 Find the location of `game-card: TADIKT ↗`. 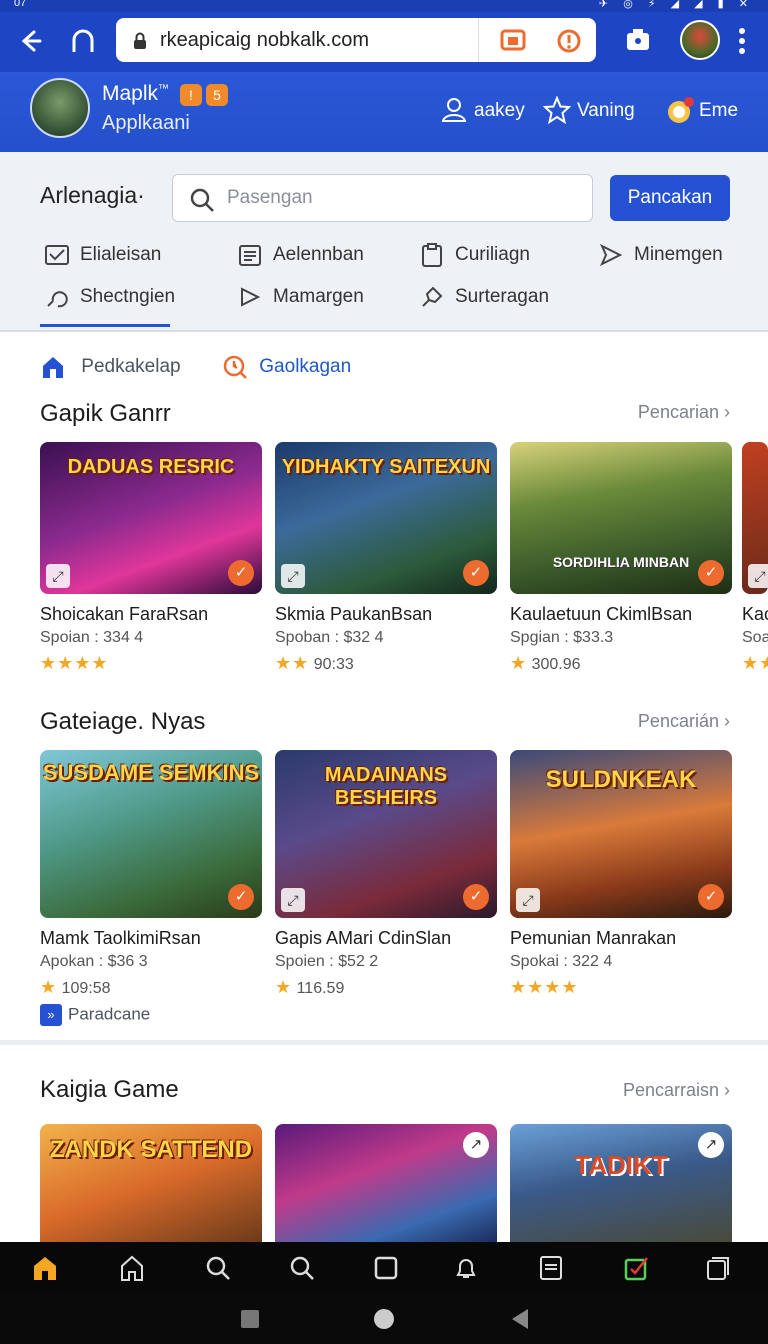

game-card: TADIKT ↗ is located at coordinates (621, 1184).